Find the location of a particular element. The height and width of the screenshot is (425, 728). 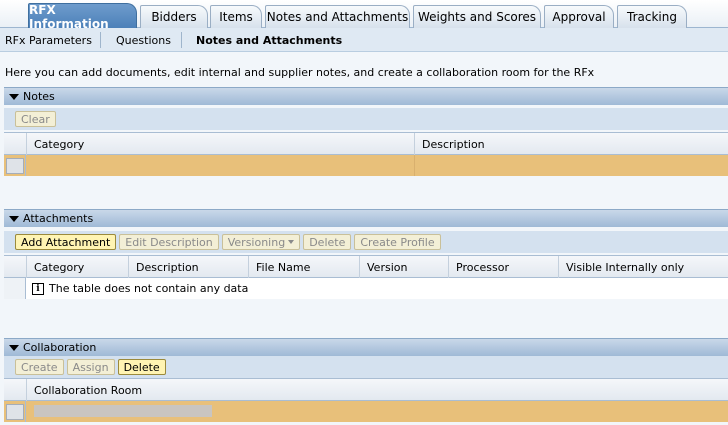

versioning-label: Versioning is located at coordinates (256, 242).